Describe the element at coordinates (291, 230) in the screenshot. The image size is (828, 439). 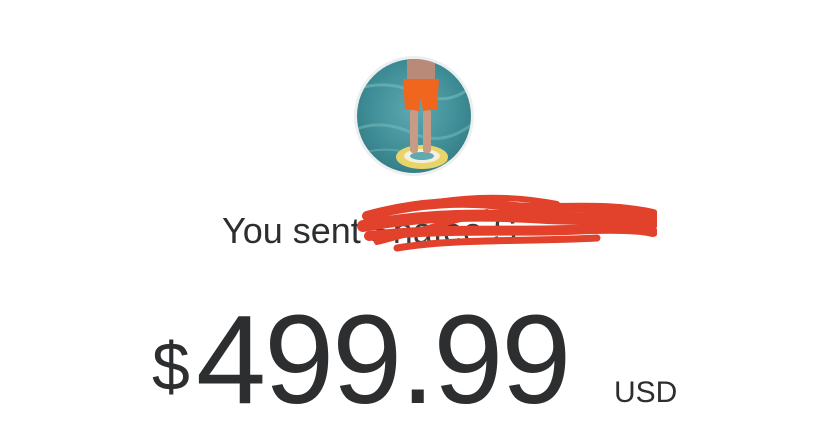
I see `sent-label: You sent` at that location.